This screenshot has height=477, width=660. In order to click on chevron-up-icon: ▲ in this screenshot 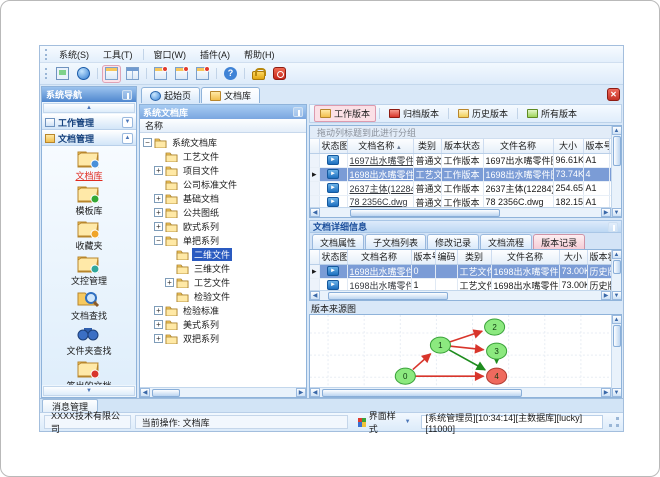, I will do `click(127, 138)`.